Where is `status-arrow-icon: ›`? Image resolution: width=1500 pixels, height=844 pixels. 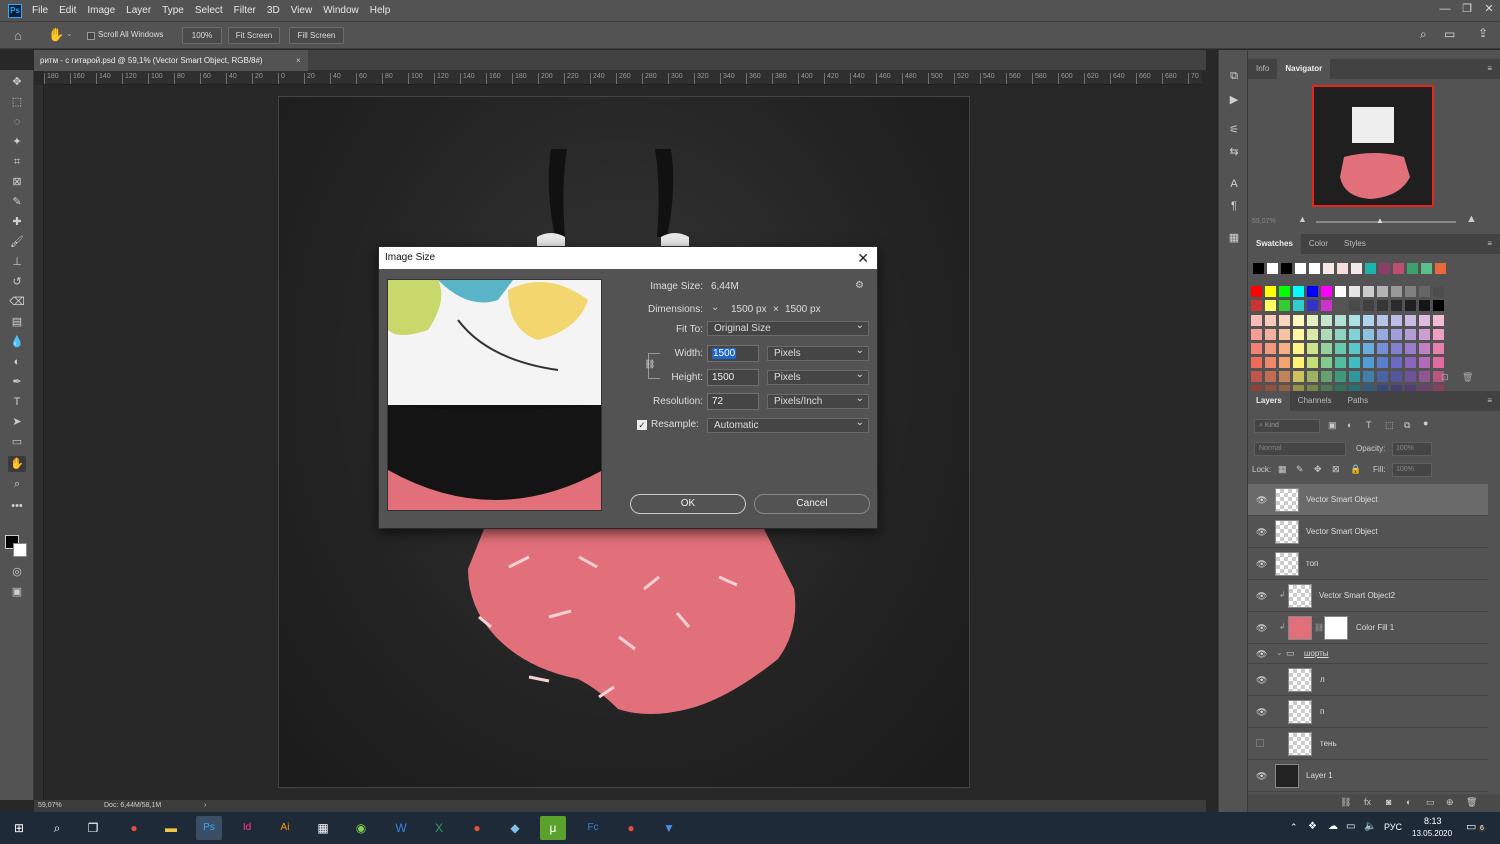 status-arrow-icon: › is located at coordinates (205, 806).